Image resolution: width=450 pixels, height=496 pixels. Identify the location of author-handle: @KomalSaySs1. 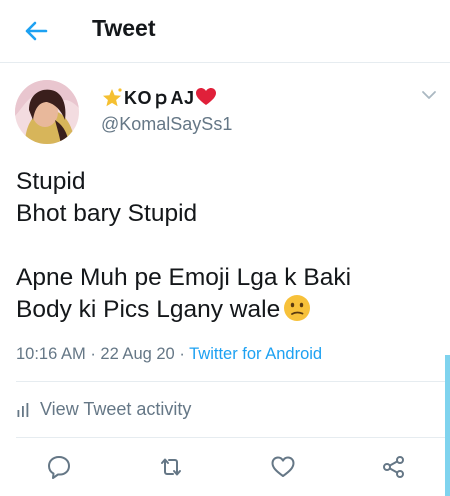
(166, 124).